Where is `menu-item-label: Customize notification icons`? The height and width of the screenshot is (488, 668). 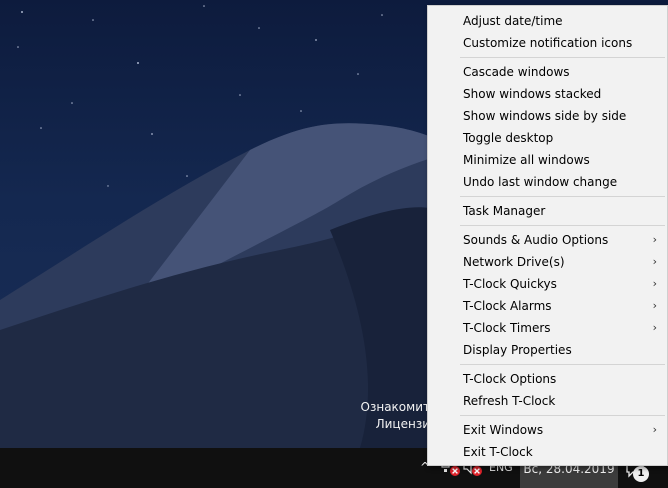
menu-item-label: Customize notification icons is located at coordinates (548, 43).